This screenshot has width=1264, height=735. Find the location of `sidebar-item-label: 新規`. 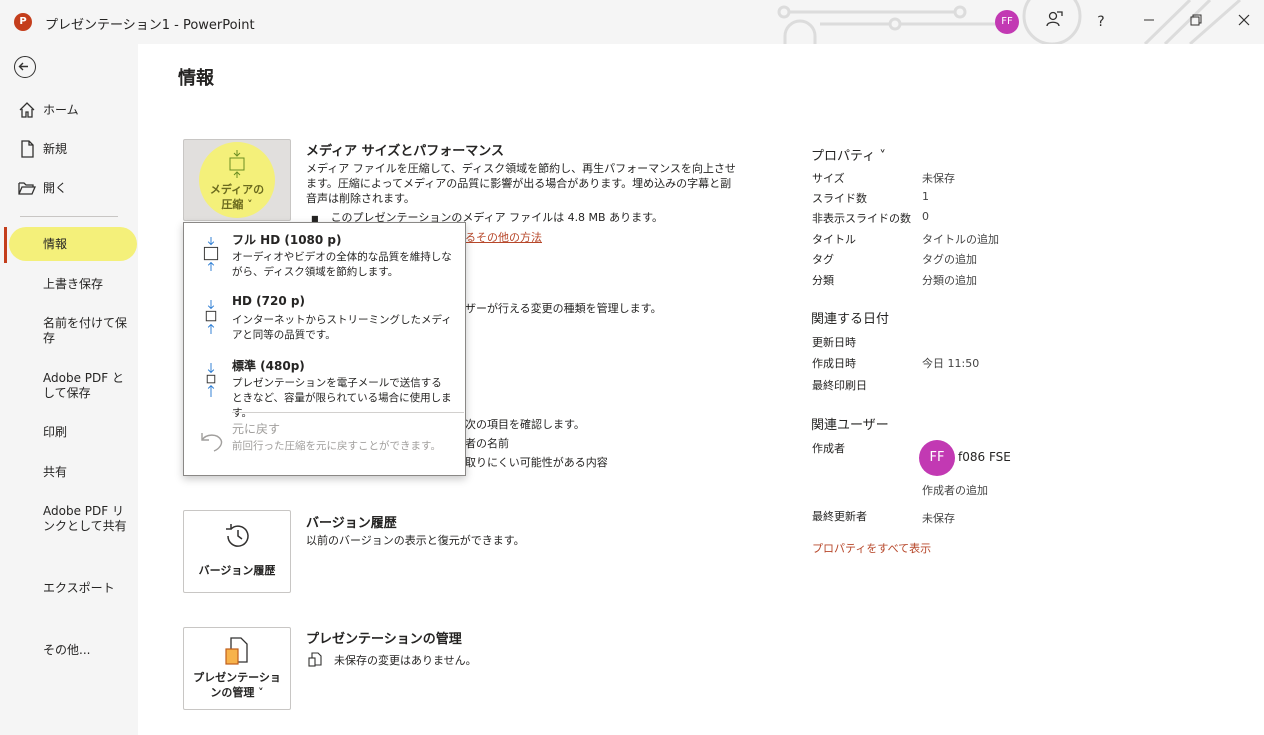

sidebar-item-label: 新規 is located at coordinates (55, 148).